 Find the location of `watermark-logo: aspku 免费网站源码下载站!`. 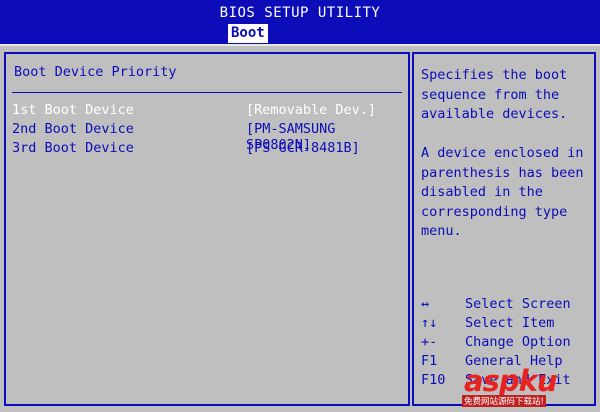

watermark-logo: aspku 免费网站源码下载站! is located at coordinates (528, 385).